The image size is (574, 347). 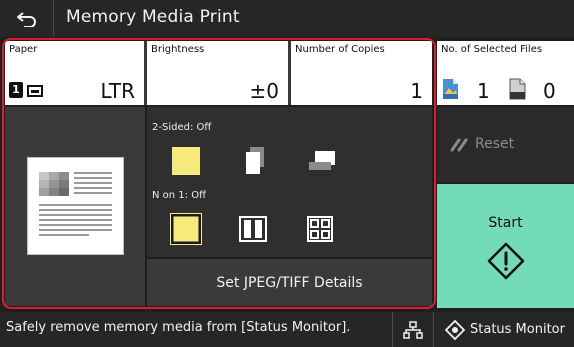 I want to click on number-of-copies-tile: Number of Copies 1, so click(x=361, y=73).